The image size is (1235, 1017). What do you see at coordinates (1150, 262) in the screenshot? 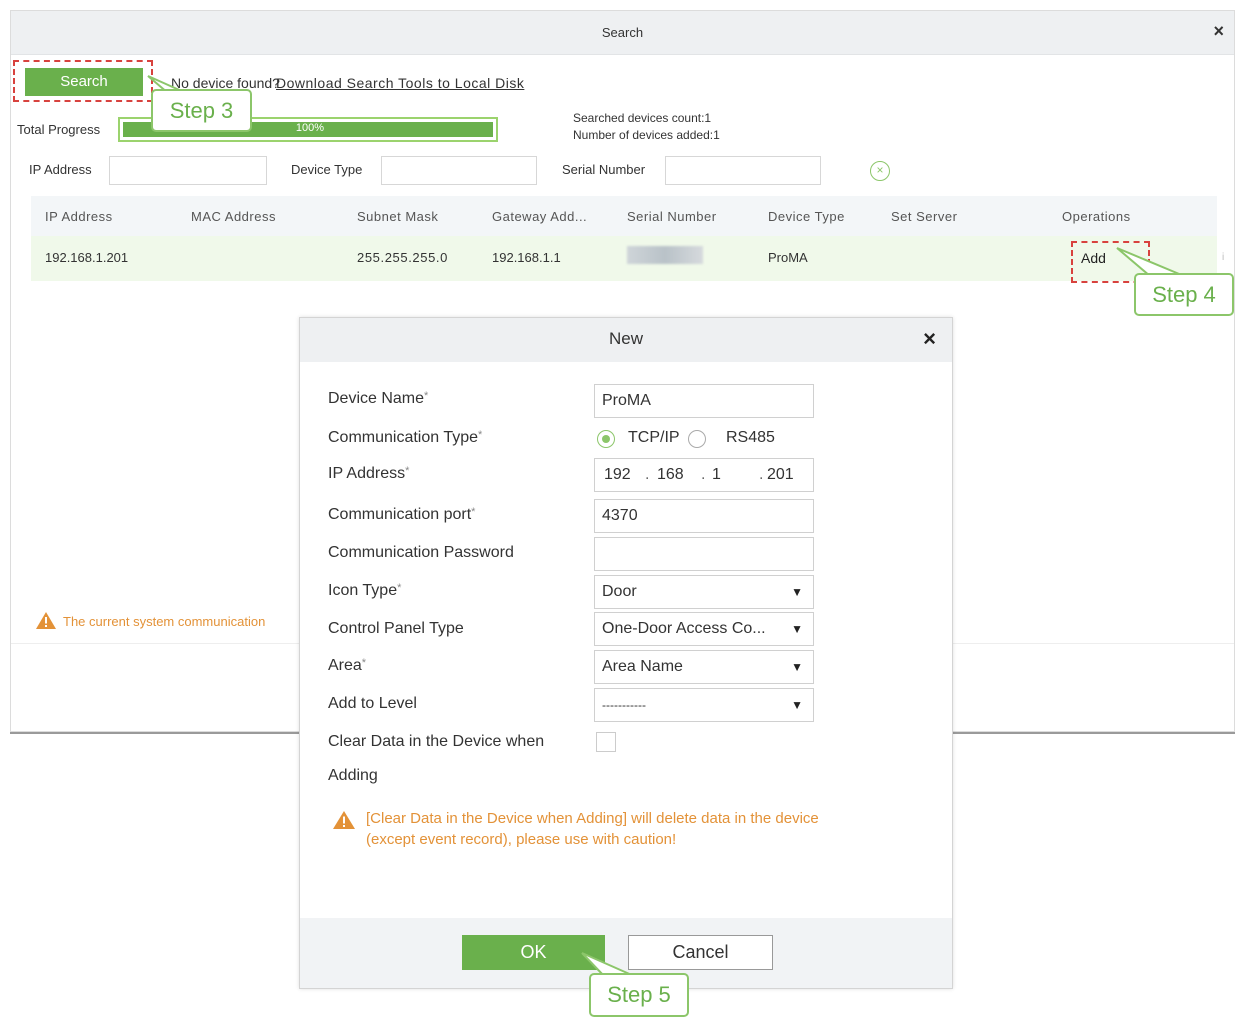
I see `step4-pointer` at bounding box center [1150, 262].